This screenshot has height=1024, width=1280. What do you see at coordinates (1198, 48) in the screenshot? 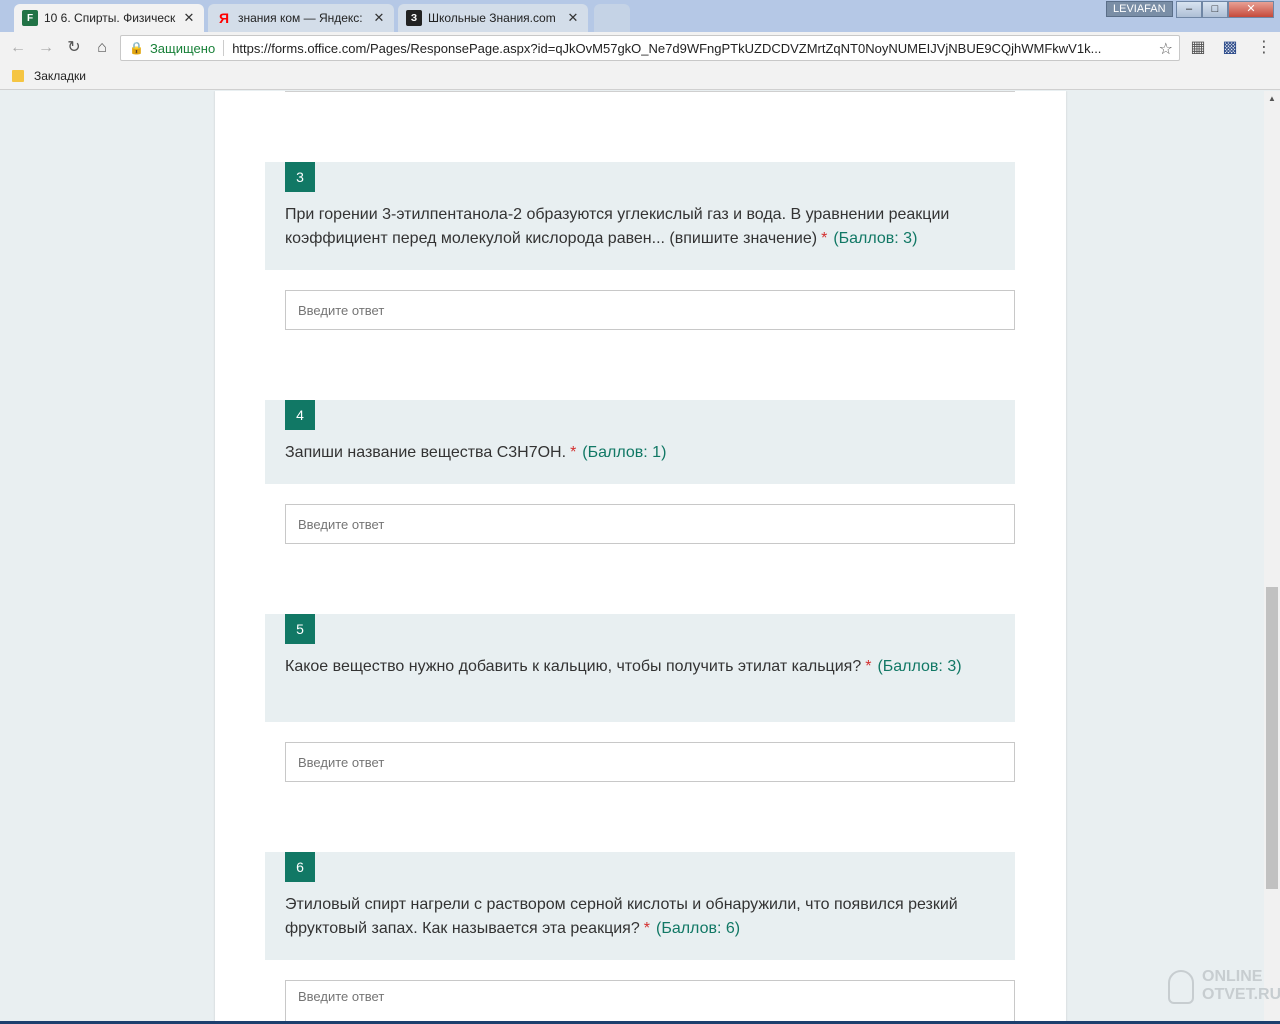
I see `apps-icon: ▦` at bounding box center [1198, 48].